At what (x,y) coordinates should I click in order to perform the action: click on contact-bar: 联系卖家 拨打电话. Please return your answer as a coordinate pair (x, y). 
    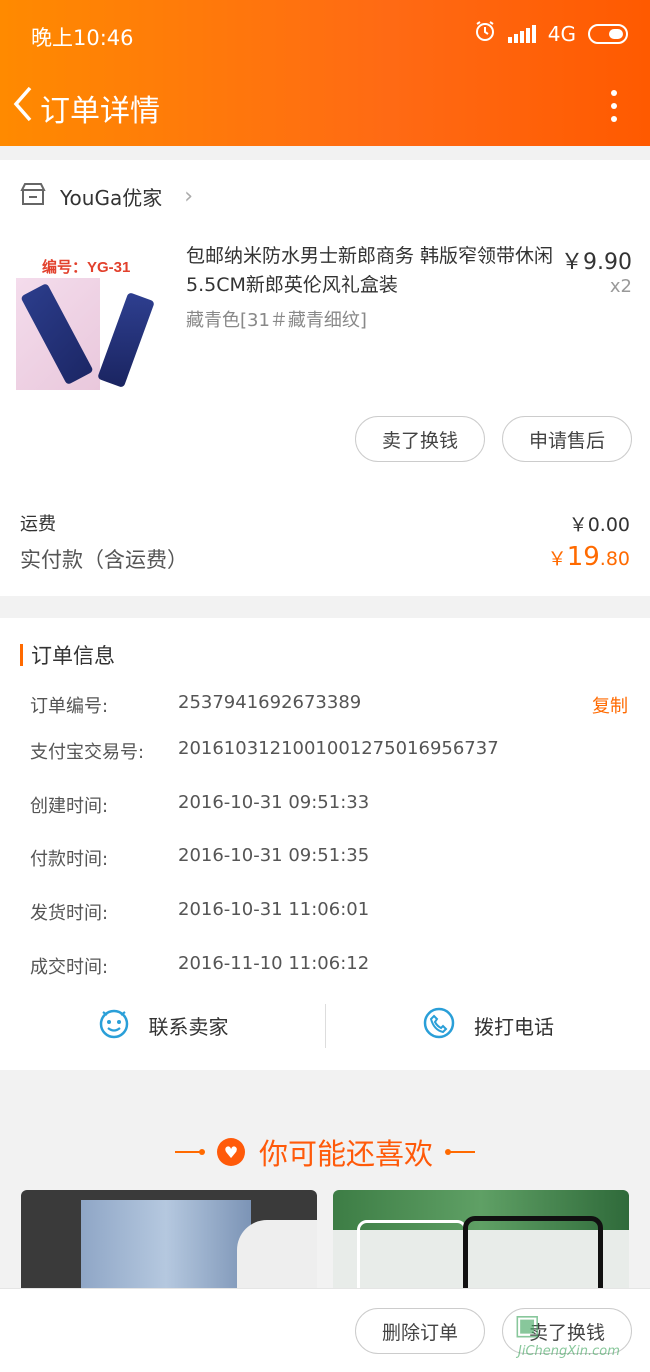
    Looking at the image, I should click on (325, 1025).